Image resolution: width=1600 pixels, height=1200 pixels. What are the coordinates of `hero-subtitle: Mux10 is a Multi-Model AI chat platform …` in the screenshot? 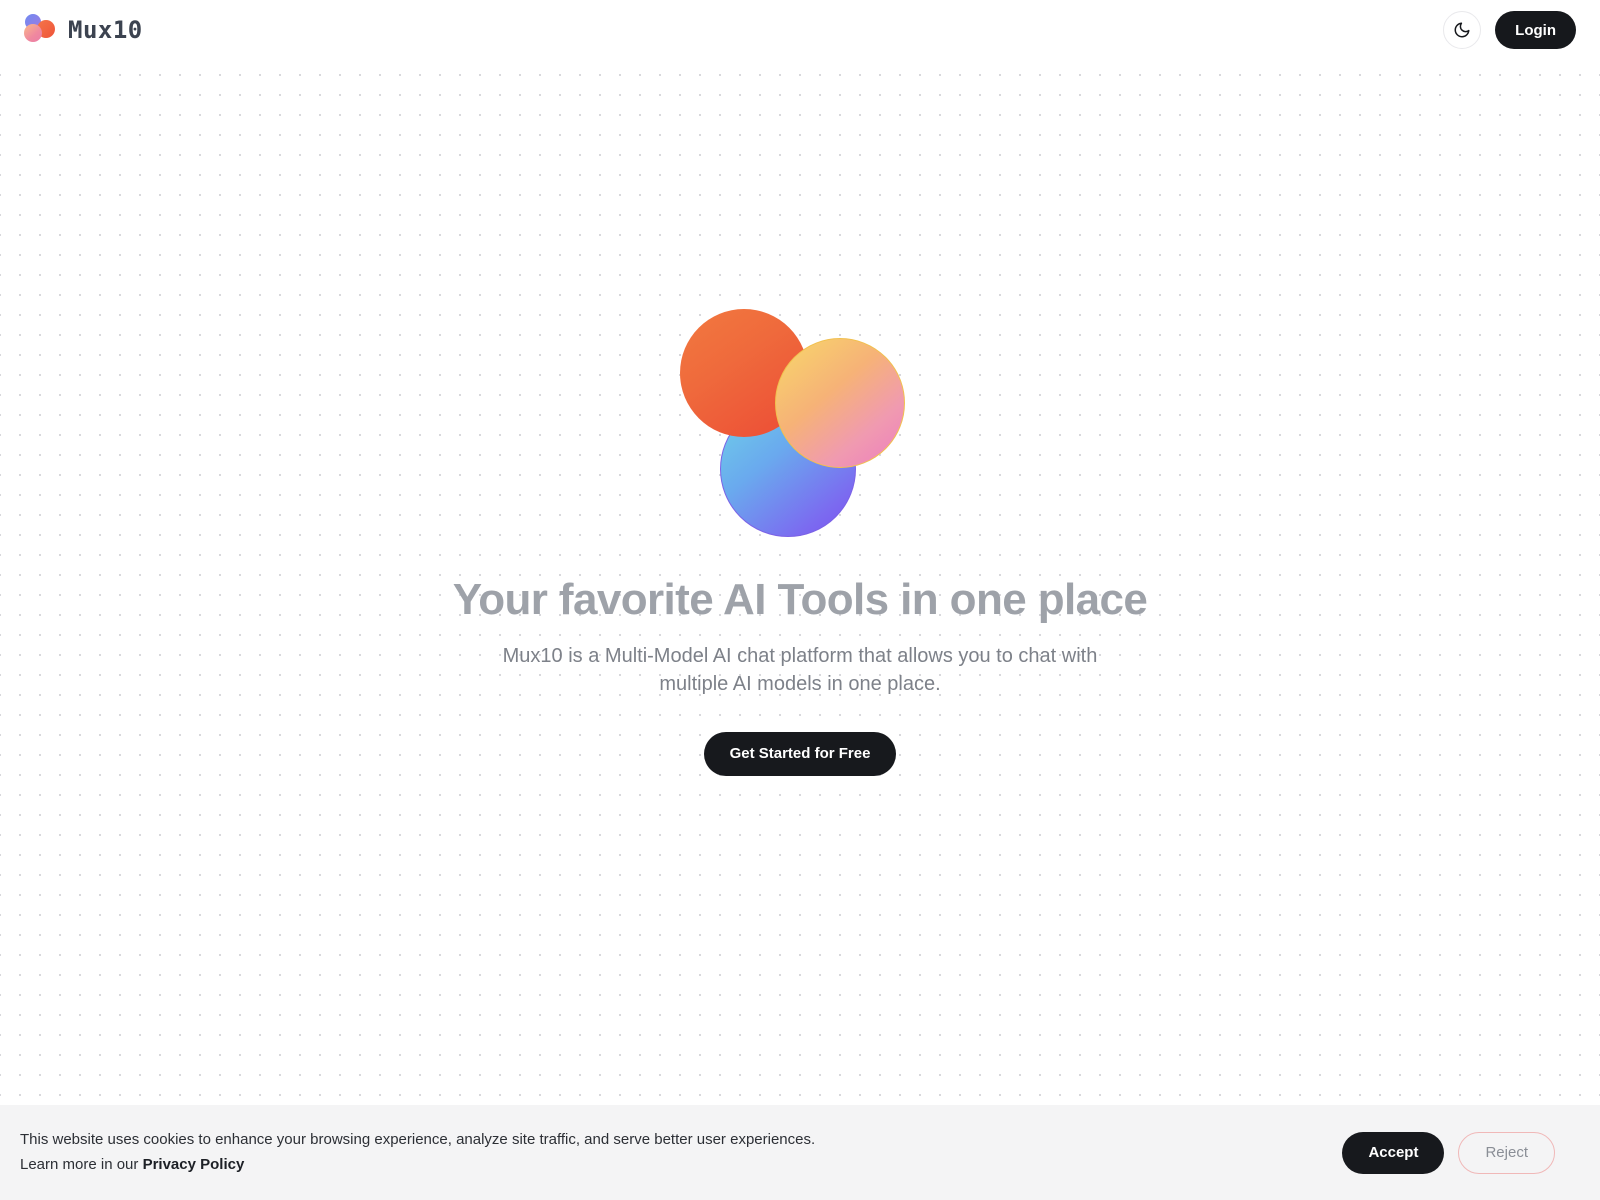 It's located at (800, 669).